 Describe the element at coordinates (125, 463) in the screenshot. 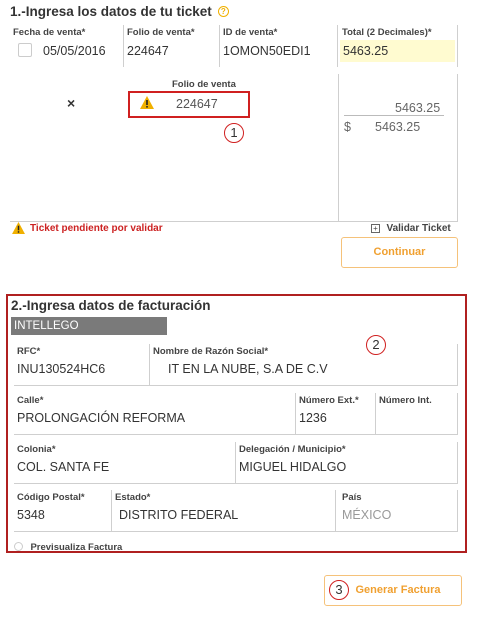

I see `colonia-field: Colonia* COL. SANTA FE` at that location.